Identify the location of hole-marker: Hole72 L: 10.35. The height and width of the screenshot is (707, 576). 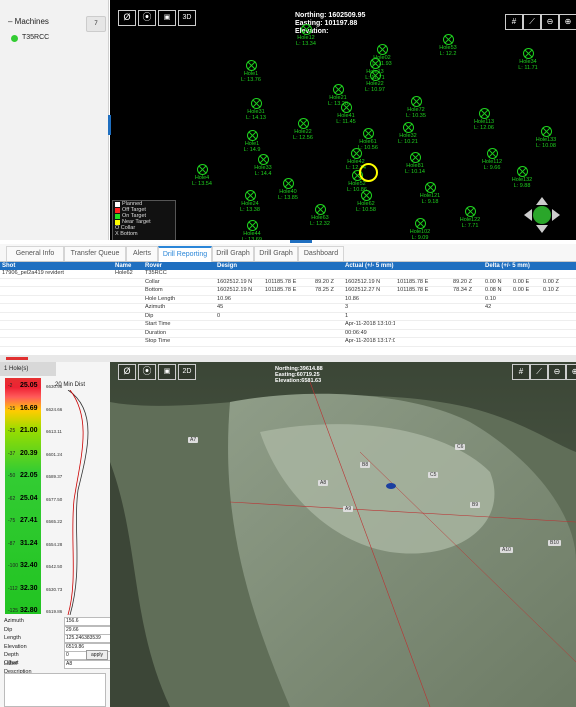
(416, 107).